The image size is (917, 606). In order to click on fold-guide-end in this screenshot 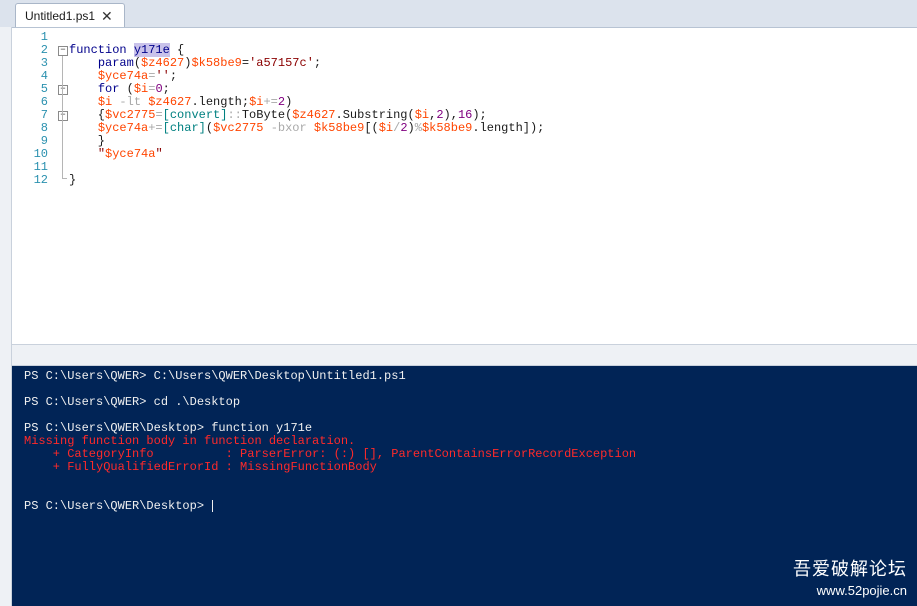, I will do `click(64, 178)`.